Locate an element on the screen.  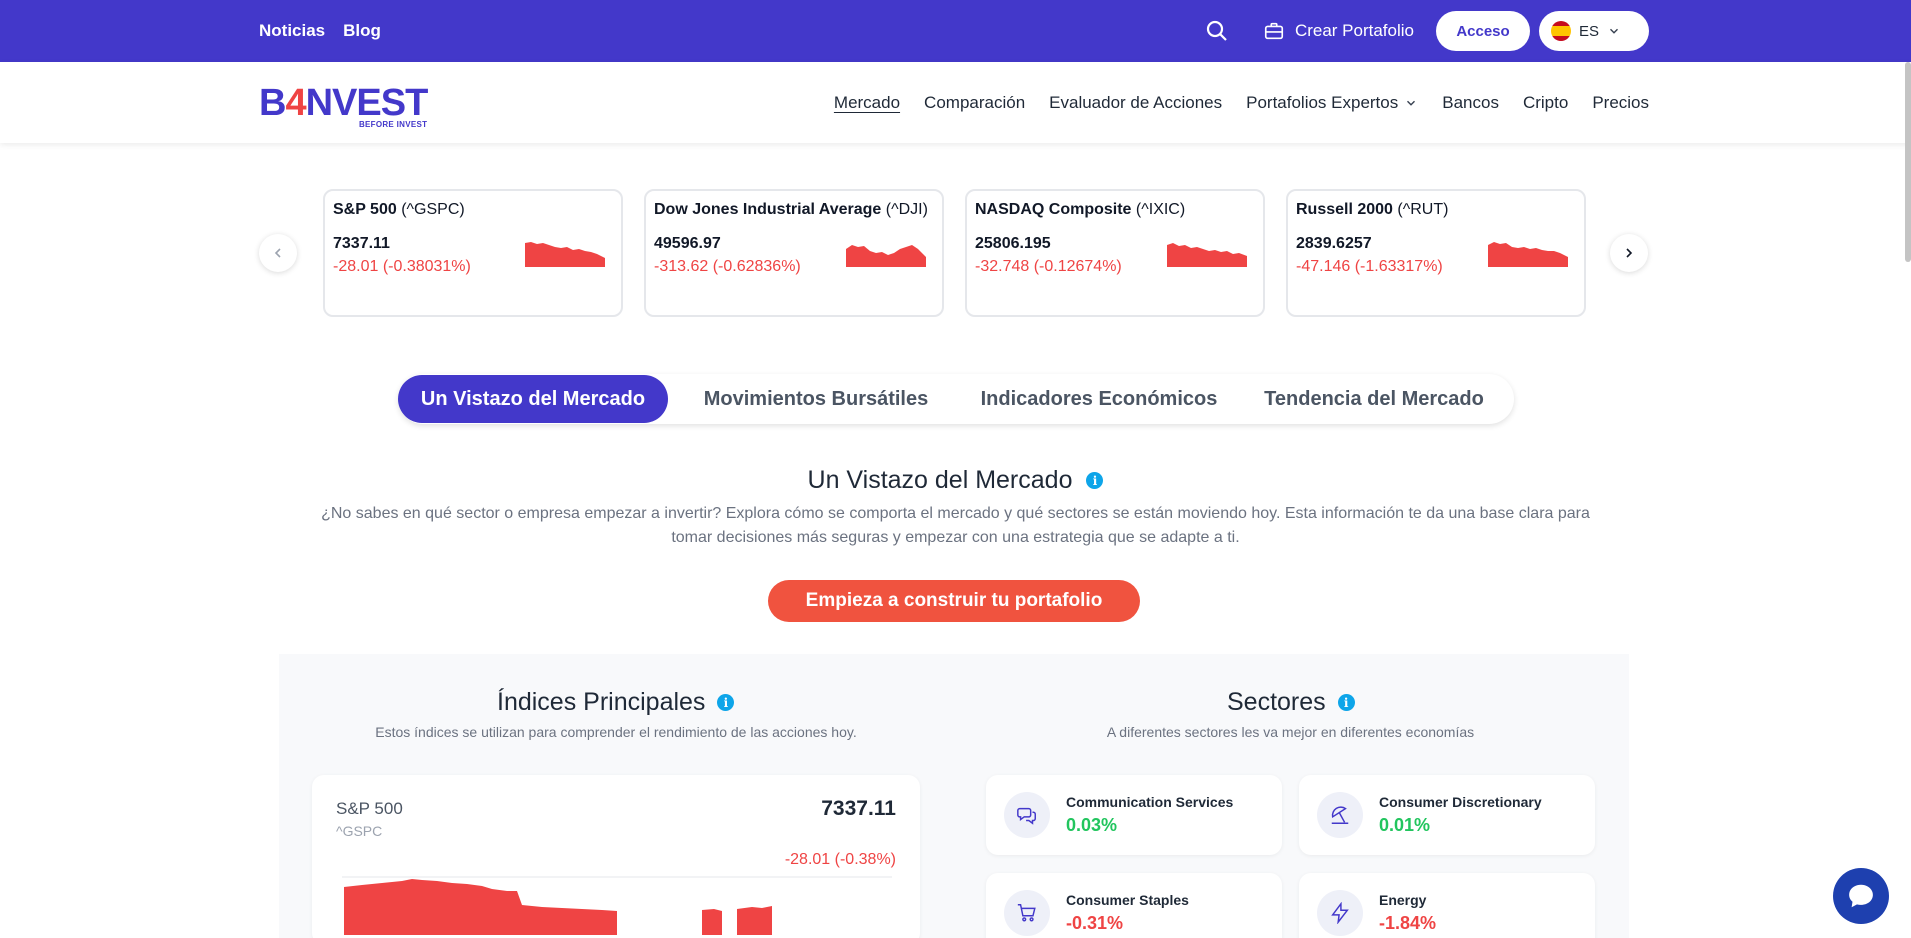
tab-tendencia: Tendencia del Mercado is located at coordinates (1374, 399).